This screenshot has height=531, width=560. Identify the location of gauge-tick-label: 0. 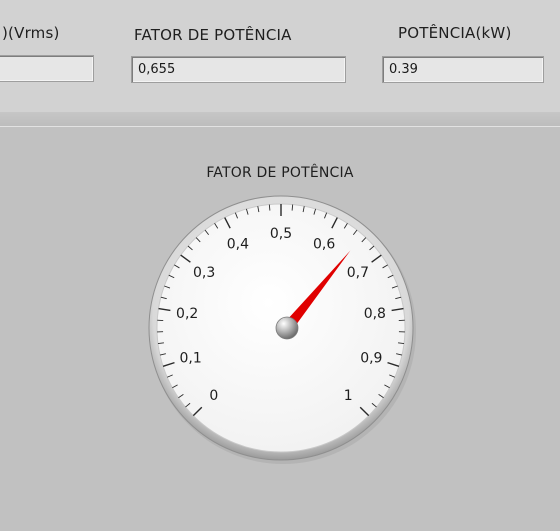
(213, 396).